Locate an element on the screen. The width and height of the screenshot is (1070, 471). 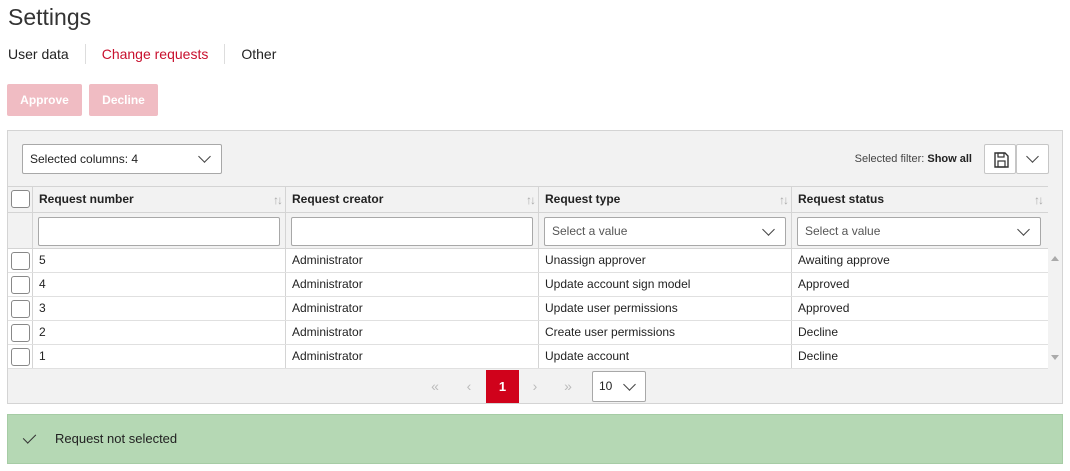
request-type-filter-select: Select a value is located at coordinates (665, 231).